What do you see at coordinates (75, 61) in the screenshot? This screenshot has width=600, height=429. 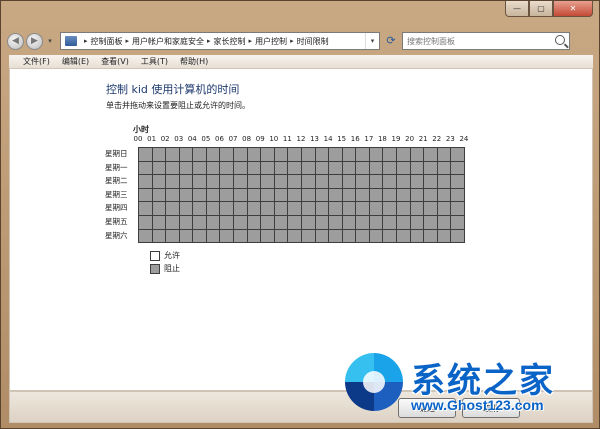 I see `menu-edit: 编辑(E)` at bounding box center [75, 61].